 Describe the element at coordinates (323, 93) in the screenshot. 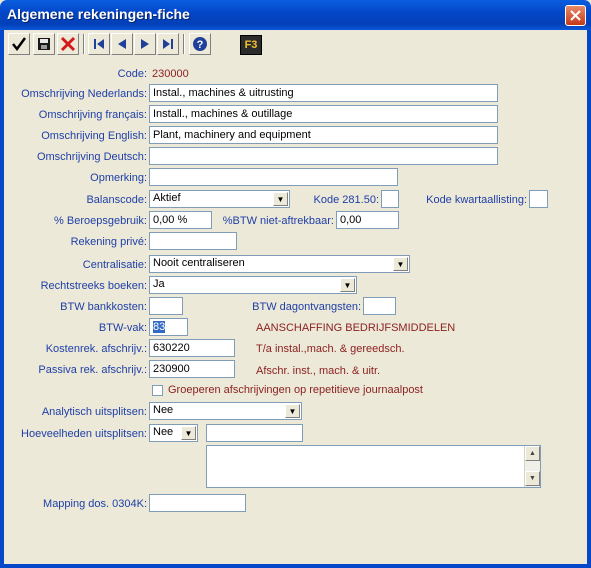

I see `omschrijving-nl-input: Instal., machines & uitrusting` at that location.